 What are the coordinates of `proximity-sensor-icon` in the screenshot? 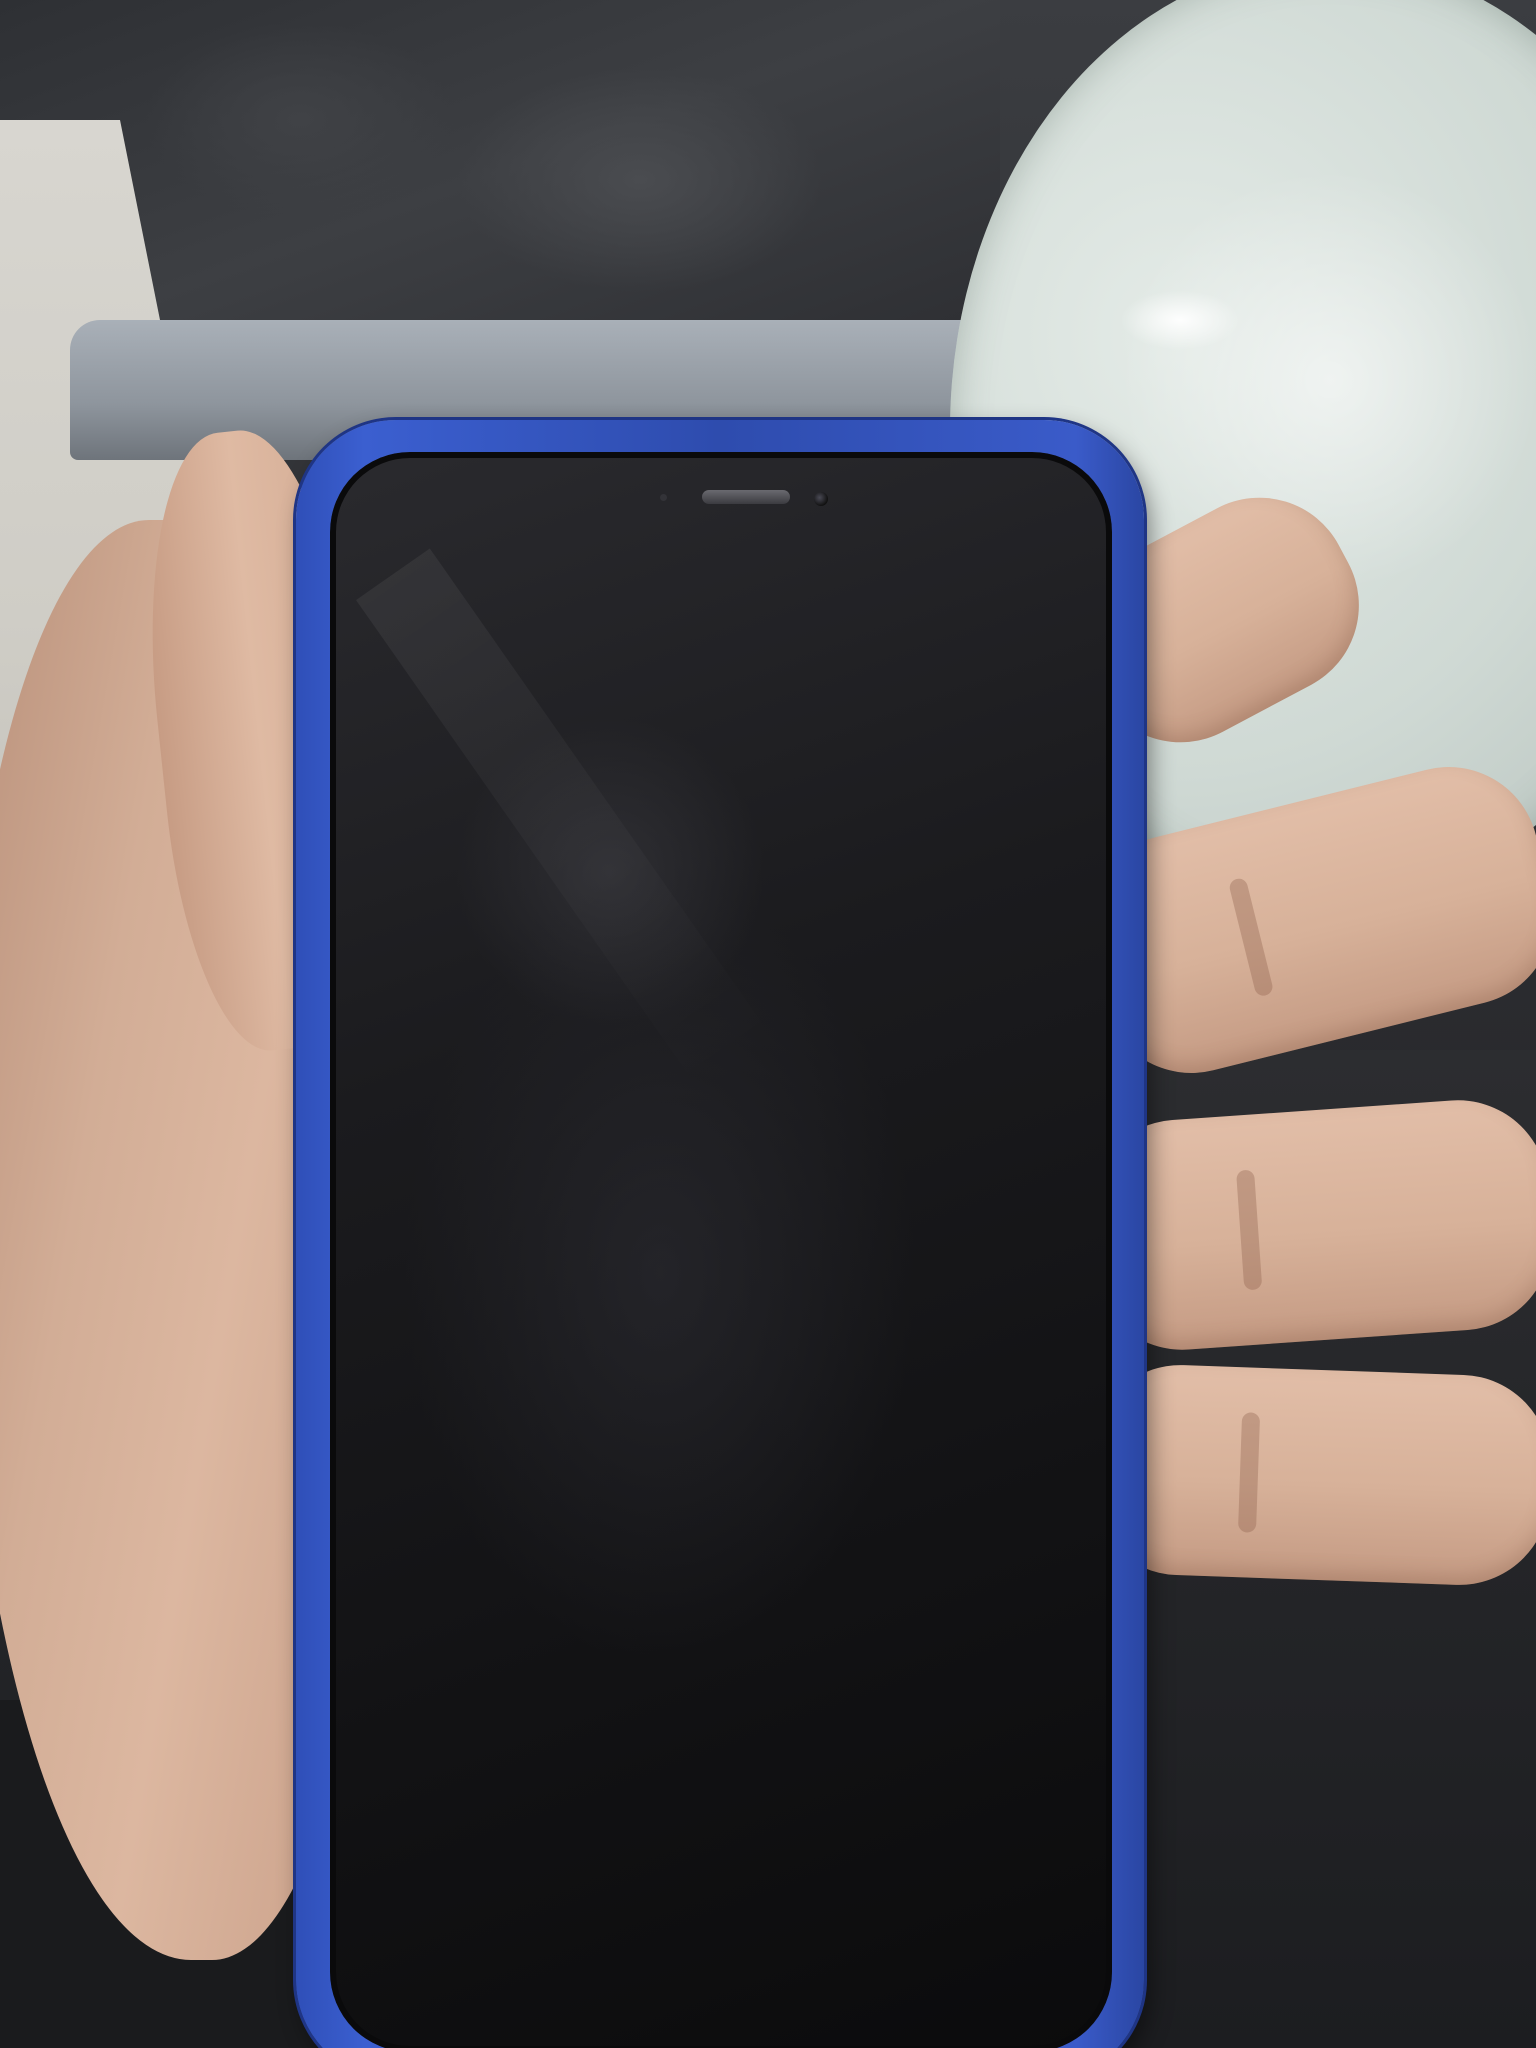 It's located at (663, 497).